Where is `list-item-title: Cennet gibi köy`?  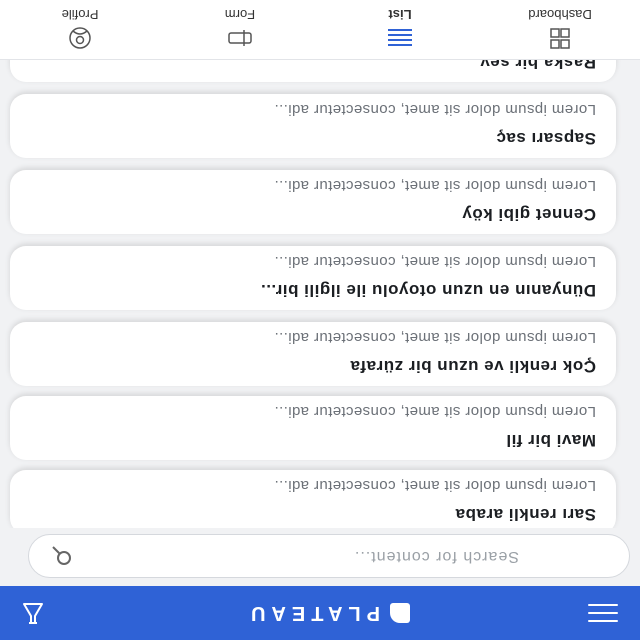
list-item-title: Cennet gibi köy is located at coordinates (528, 214).